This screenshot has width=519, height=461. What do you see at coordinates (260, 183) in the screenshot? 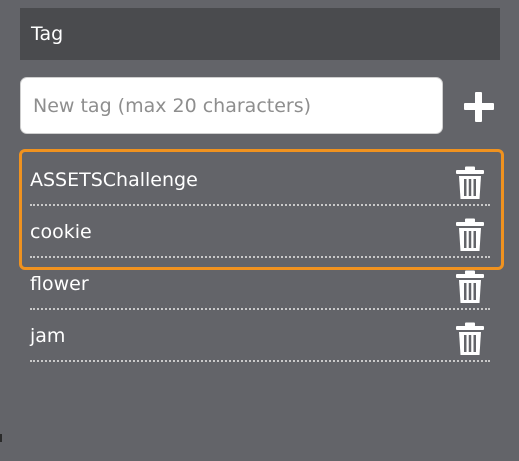
I see `tag-list-item: ASSETSChallenge` at bounding box center [260, 183].